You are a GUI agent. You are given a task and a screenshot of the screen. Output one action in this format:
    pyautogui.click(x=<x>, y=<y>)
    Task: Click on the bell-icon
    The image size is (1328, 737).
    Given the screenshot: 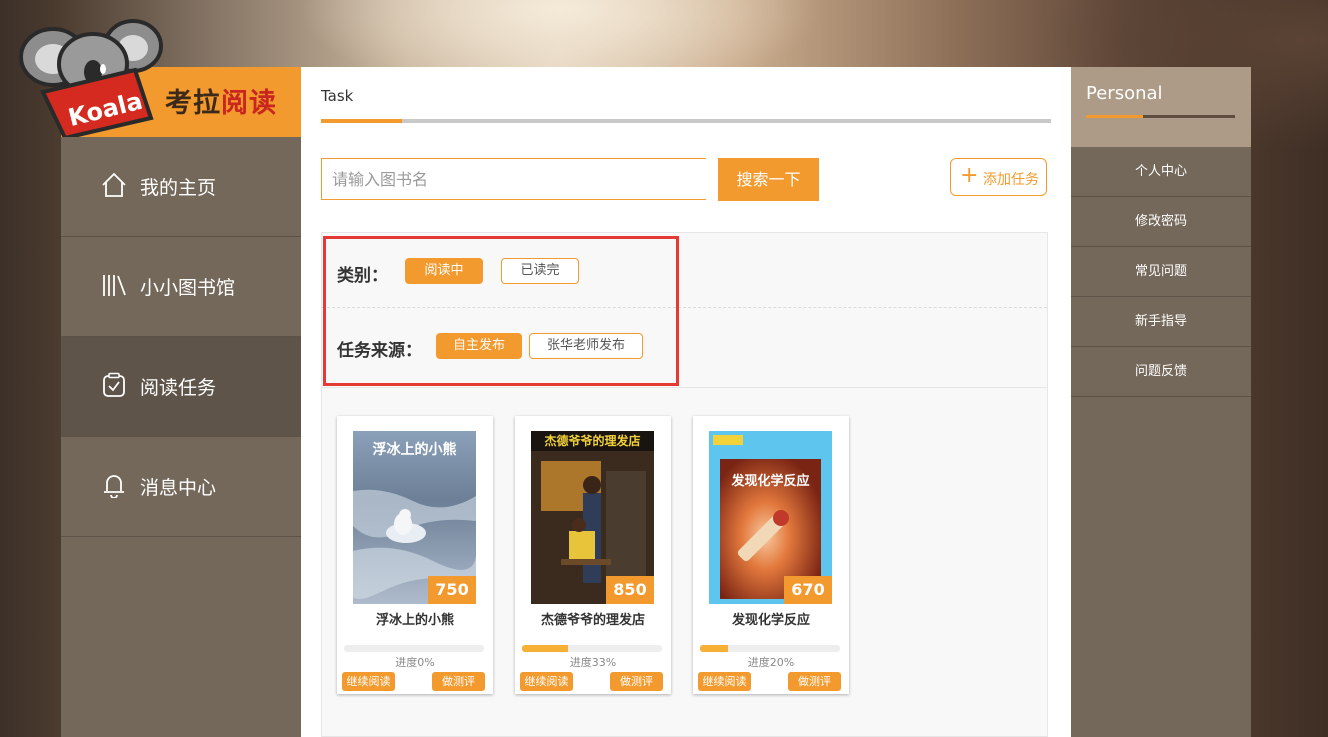 What is the action you would take?
    pyautogui.click(x=114, y=486)
    